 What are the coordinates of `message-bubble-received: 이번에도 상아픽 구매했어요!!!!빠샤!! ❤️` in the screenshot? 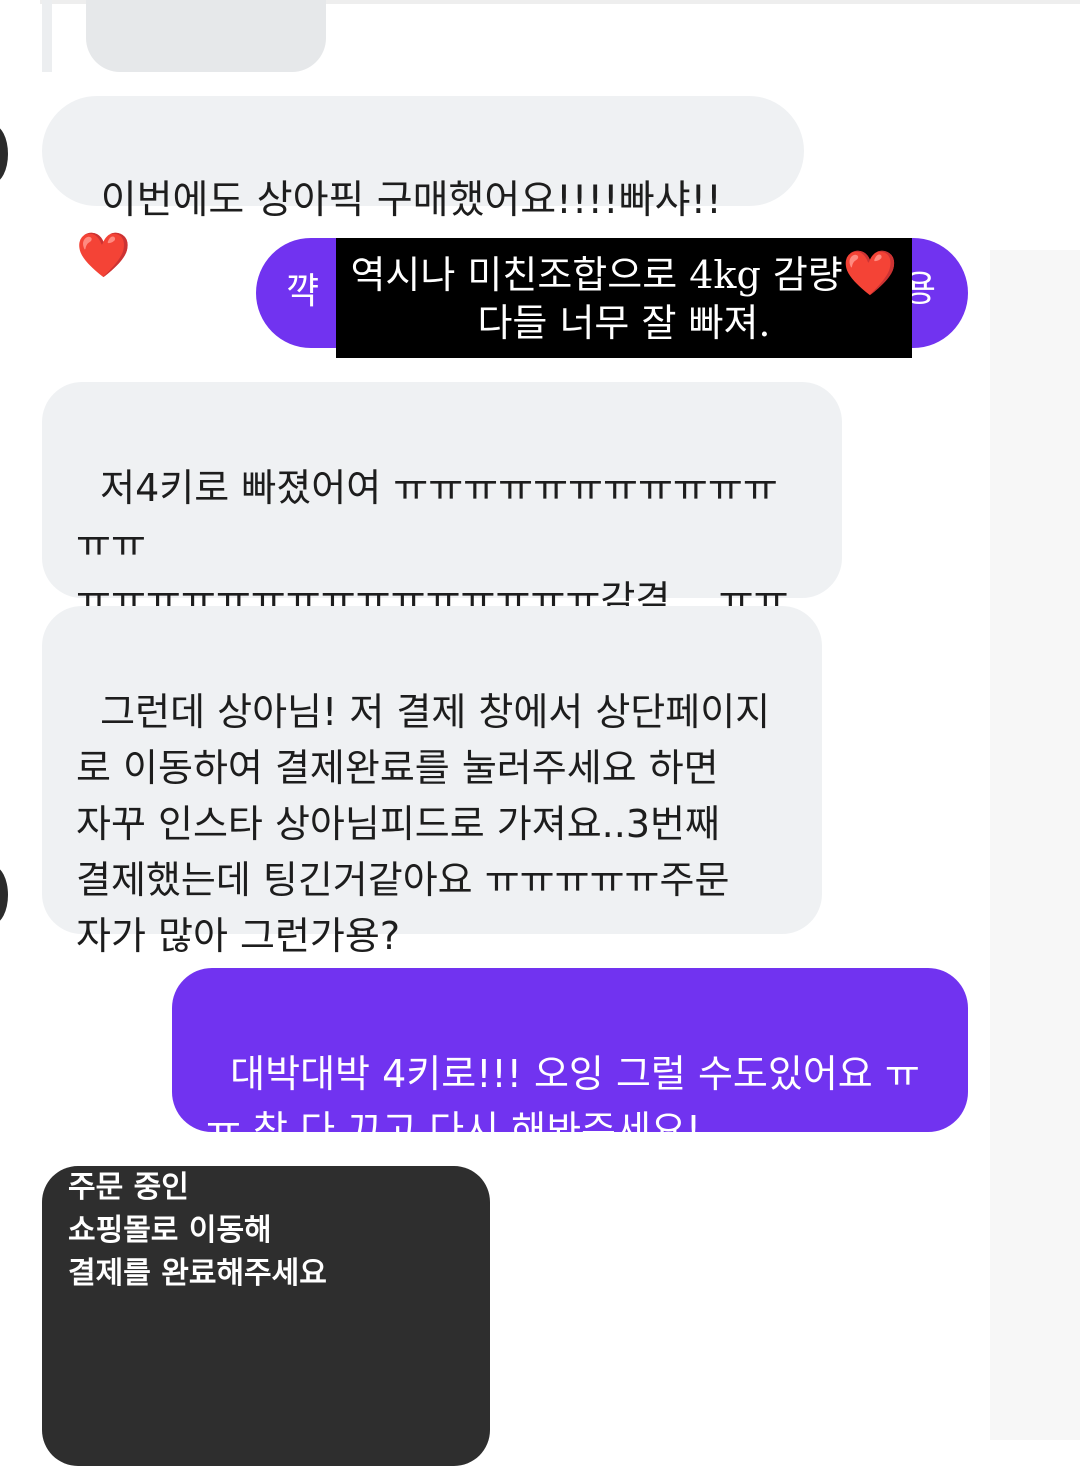 It's located at (423, 188).